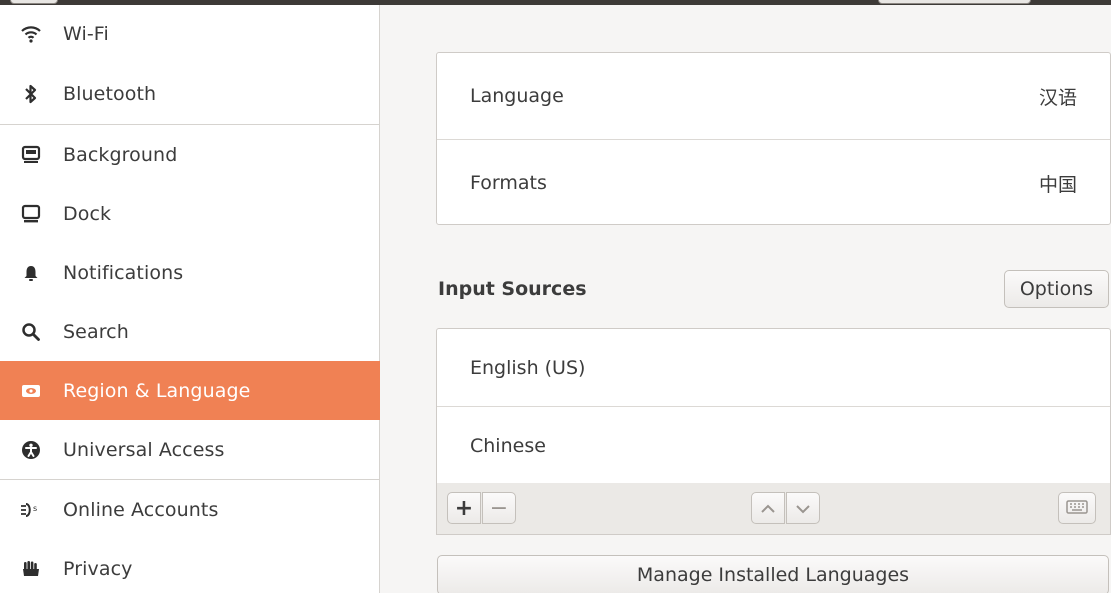  What do you see at coordinates (190, 566) in the screenshot?
I see `sidebar-item-privacy: Privacy` at bounding box center [190, 566].